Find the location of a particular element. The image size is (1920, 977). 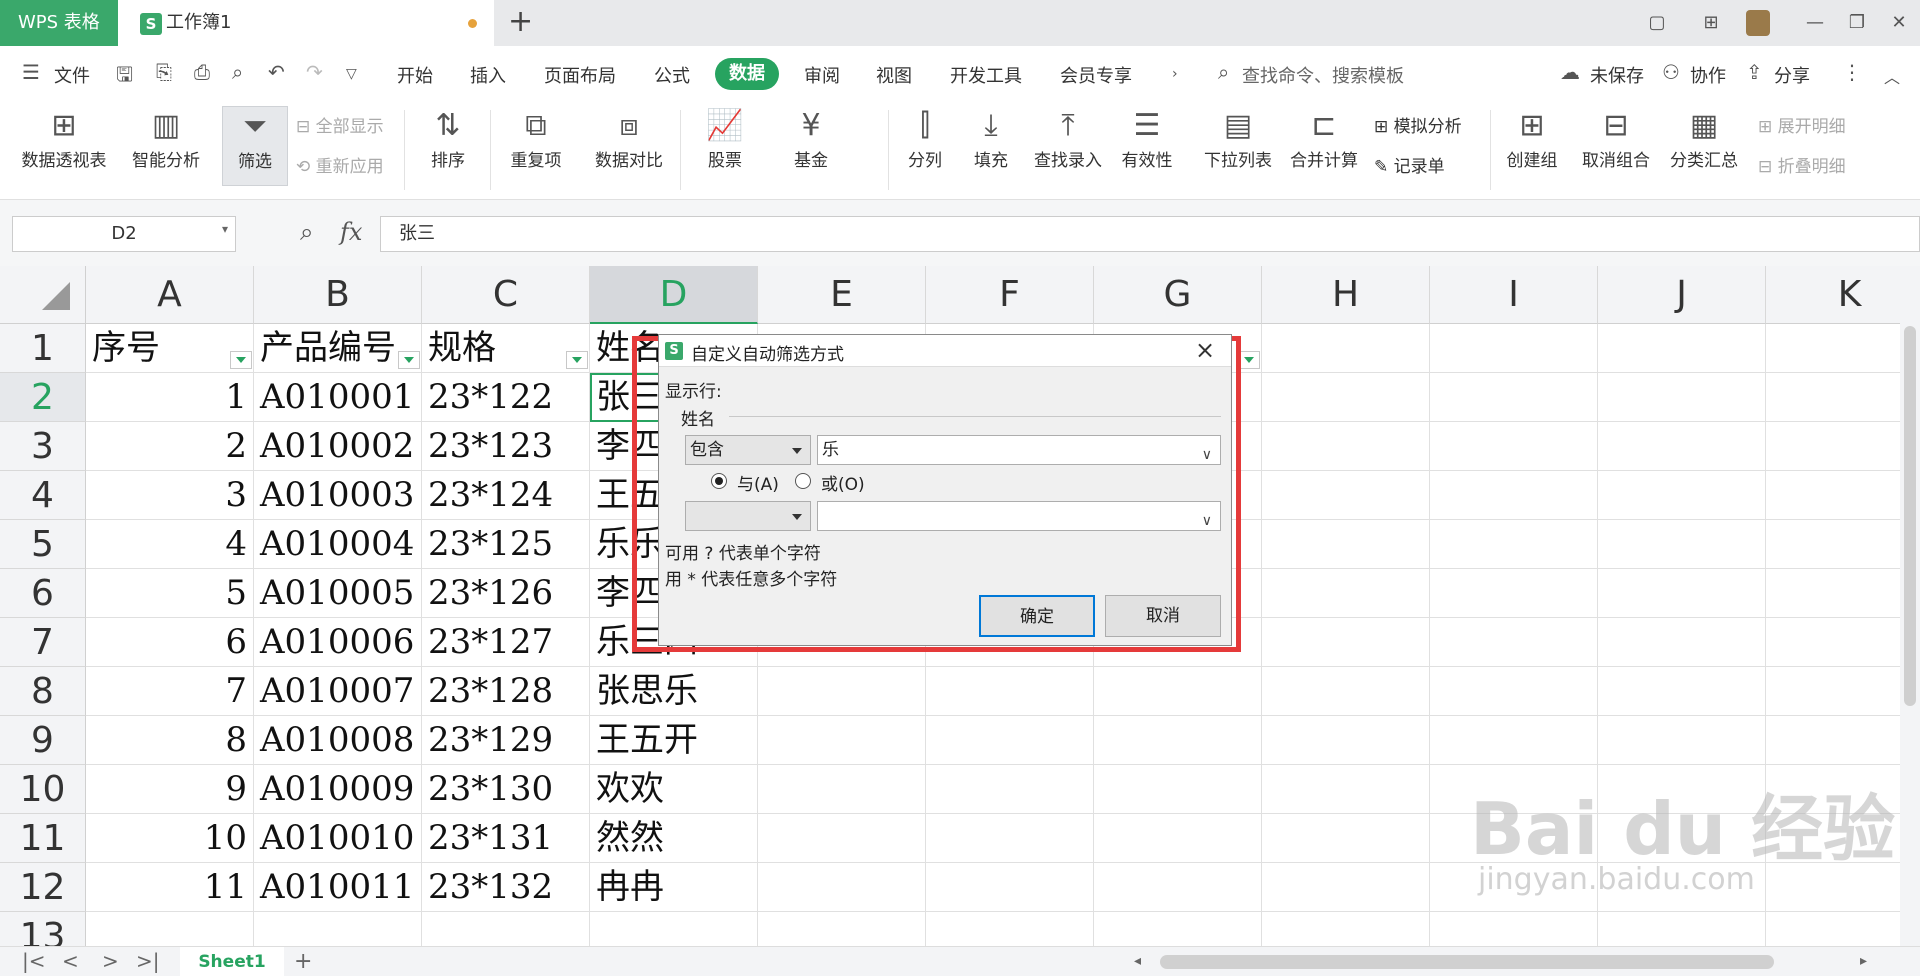

redo-icon: ↷ is located at coordinates (314, 72).